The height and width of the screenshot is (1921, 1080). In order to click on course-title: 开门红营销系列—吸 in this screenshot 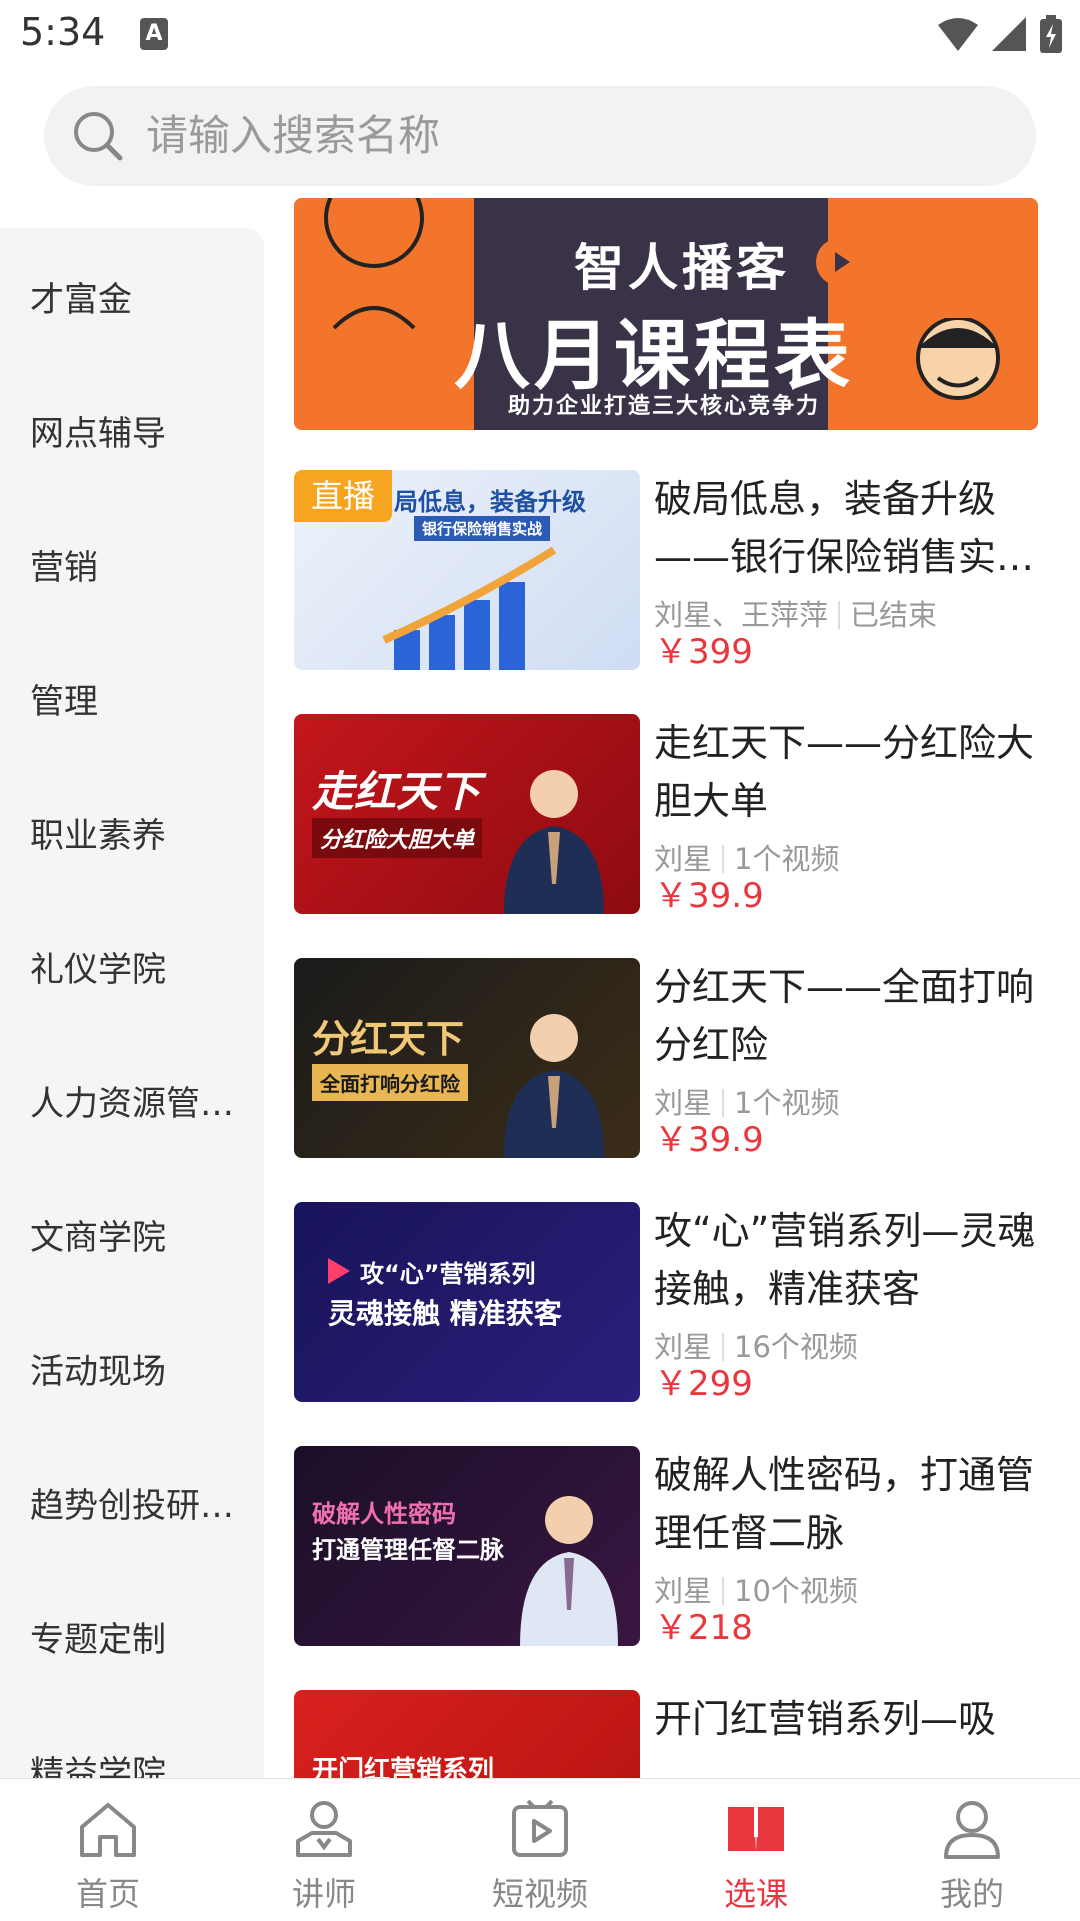, I will do `click(825, 1719)`.